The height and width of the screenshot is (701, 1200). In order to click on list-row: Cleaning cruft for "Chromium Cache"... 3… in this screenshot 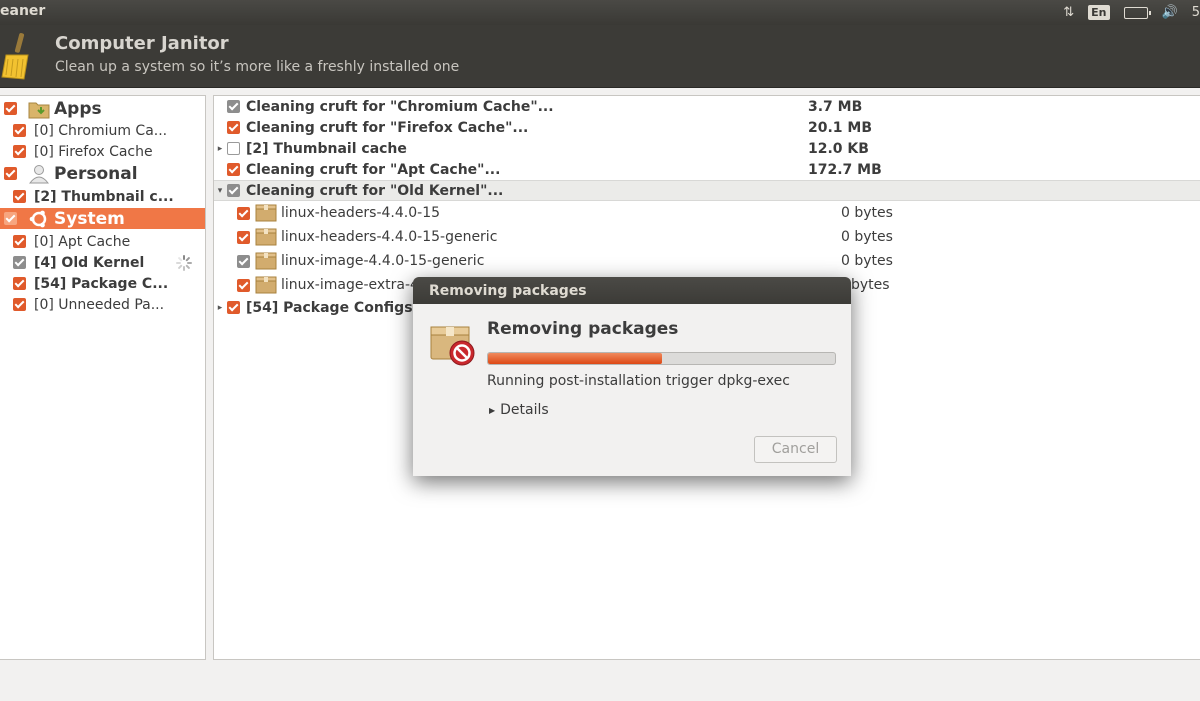, I will do `click(707, 106)`.